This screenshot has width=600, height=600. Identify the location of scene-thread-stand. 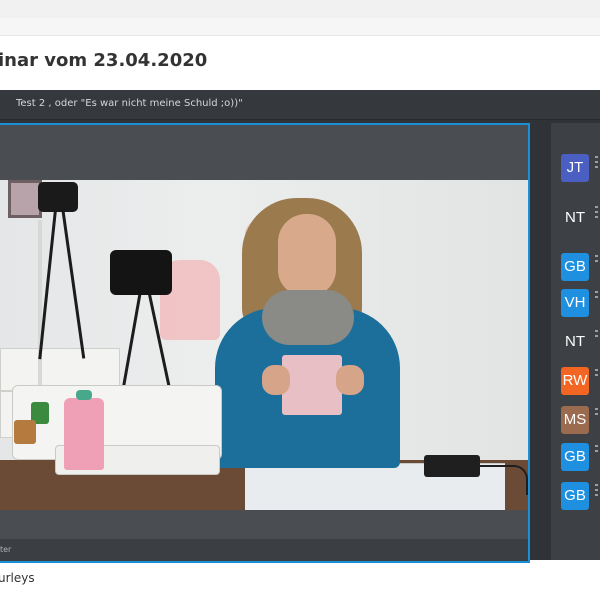
(40, 315).